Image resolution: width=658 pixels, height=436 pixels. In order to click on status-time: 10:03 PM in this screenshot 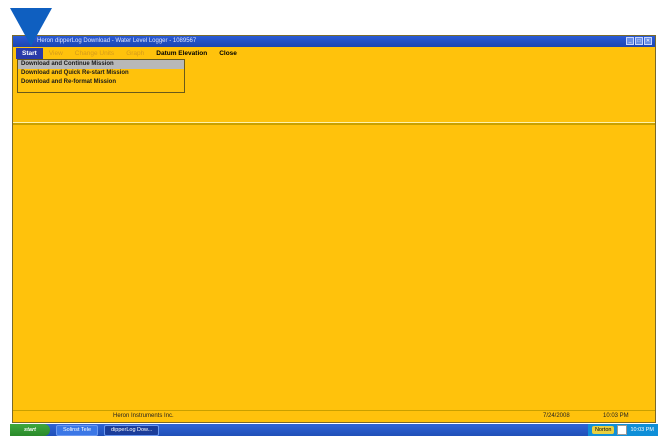, I will do `click(616, 416)`.